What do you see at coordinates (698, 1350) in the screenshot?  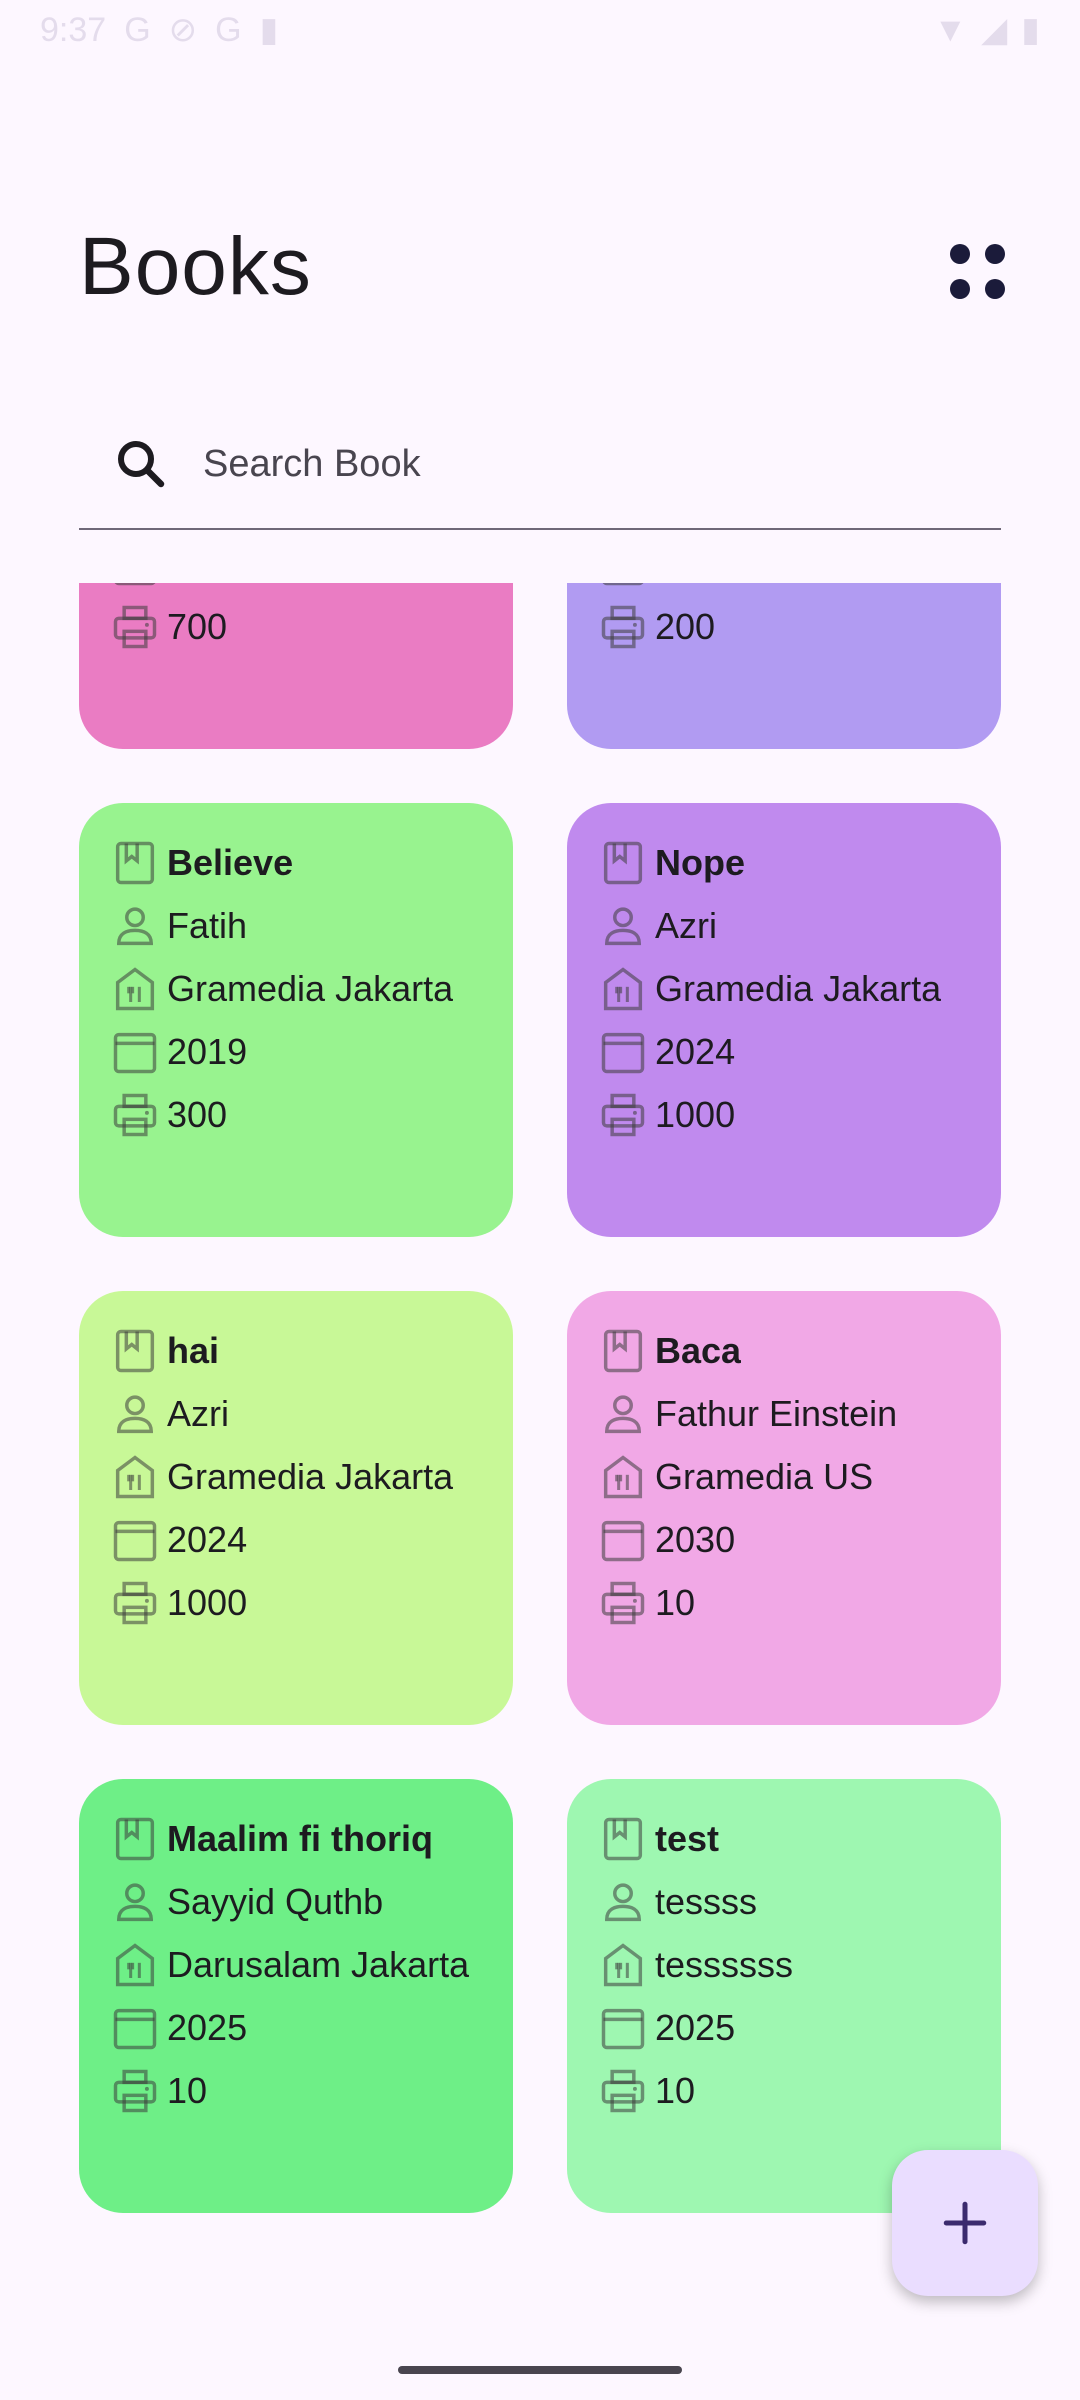 I see `book-title: Baca` at bounding box center [698, 1350].